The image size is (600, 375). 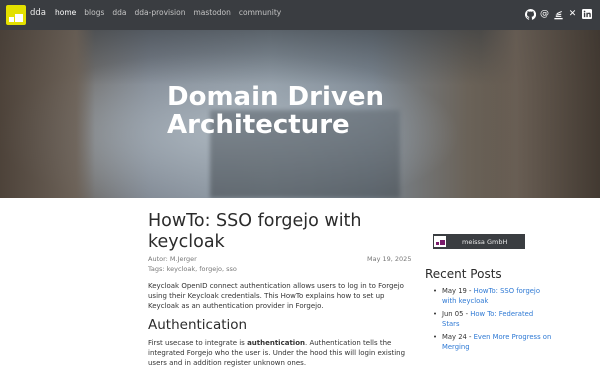 I want to click on post-tags: Tags: keycloak, forgejo, sso, so click(x=192, y=269).